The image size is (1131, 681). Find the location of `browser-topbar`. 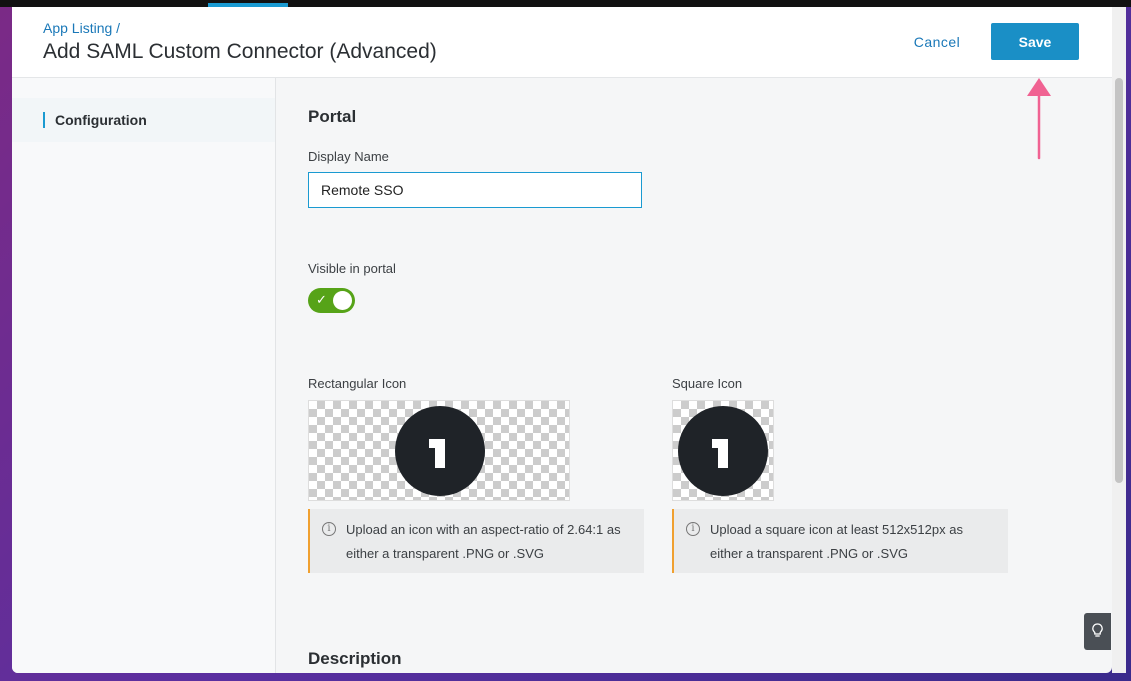

browser-topbar is located at coordinates (565, 3).